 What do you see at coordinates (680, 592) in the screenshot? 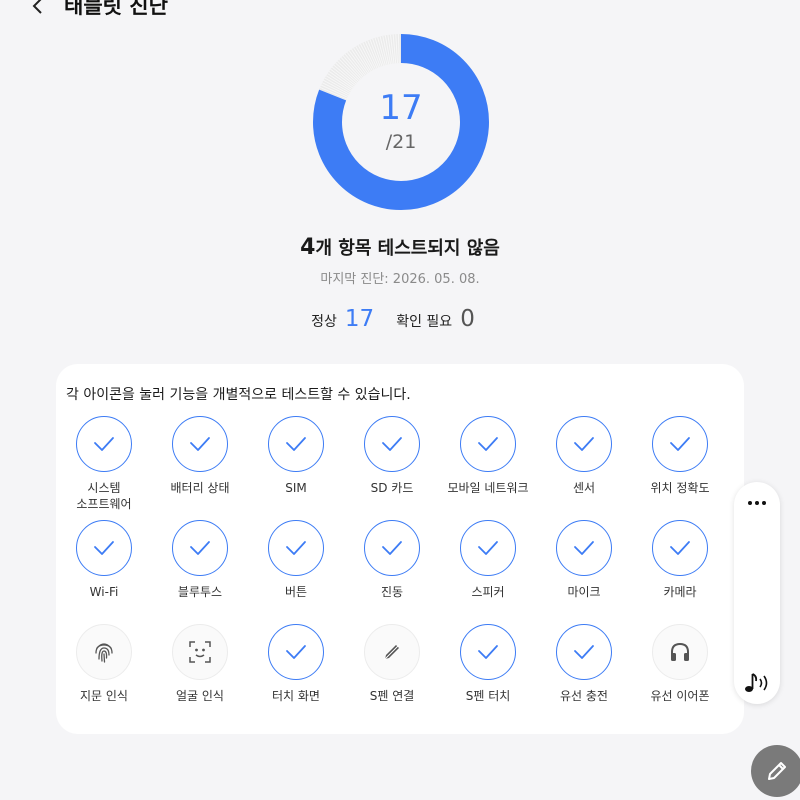
I see `test-item-label: 카메라` at bounding box center [680, 592].